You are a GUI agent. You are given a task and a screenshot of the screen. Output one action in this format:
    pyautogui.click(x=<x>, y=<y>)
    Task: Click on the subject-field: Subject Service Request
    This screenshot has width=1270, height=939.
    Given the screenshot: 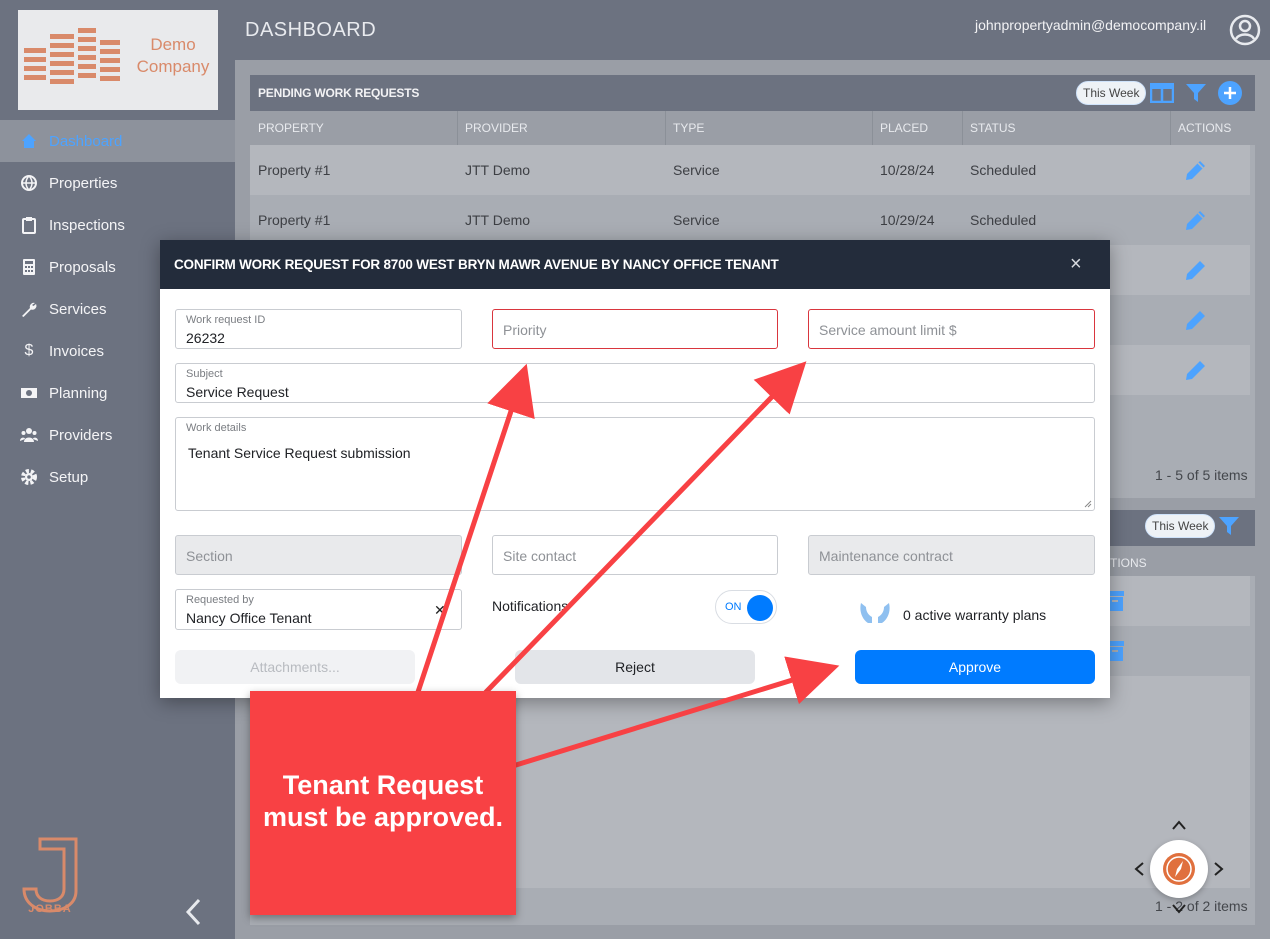 What is the action you would take?
    pyautogui.click(x=635, y=383)
    